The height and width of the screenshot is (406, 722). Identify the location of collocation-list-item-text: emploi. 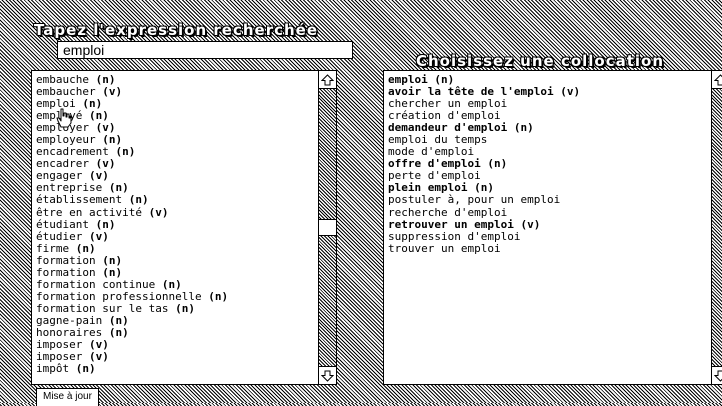
(408, 79).